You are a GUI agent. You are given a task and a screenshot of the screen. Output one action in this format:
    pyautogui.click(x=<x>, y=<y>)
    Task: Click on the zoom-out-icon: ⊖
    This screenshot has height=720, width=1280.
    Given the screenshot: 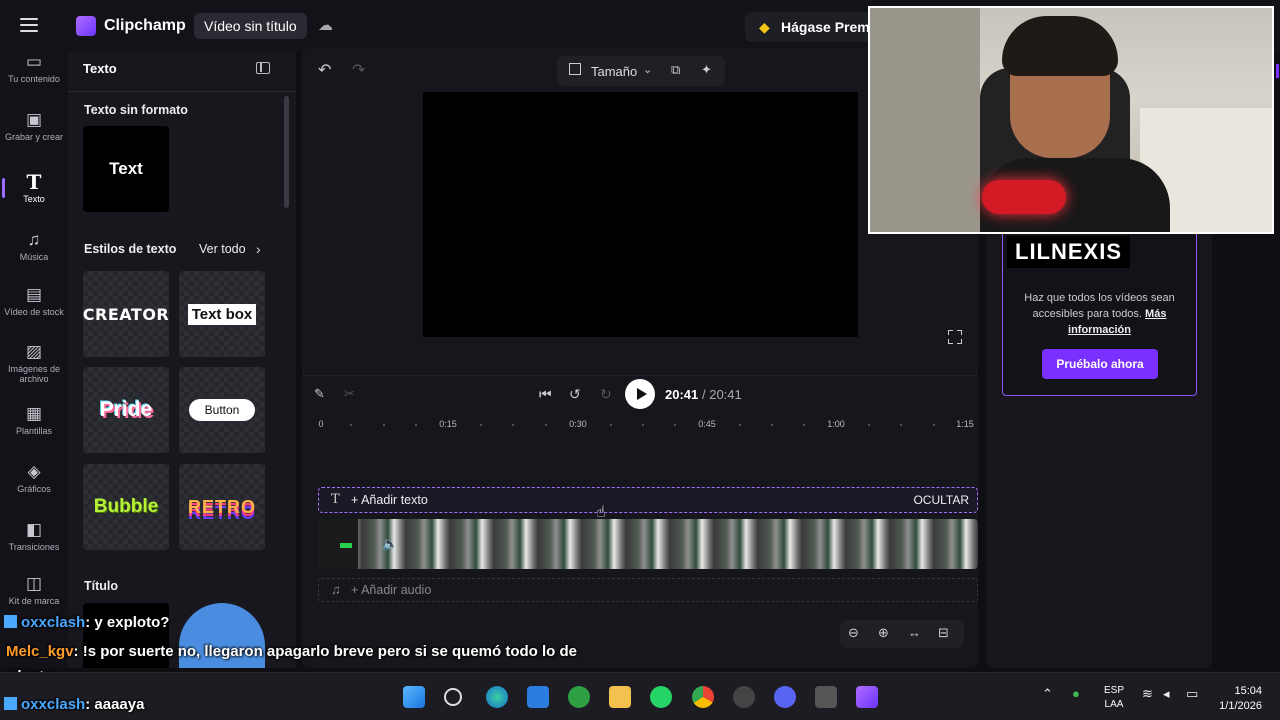 What is the action you would take?
    pyautogui.click(x=853, y=633)
    